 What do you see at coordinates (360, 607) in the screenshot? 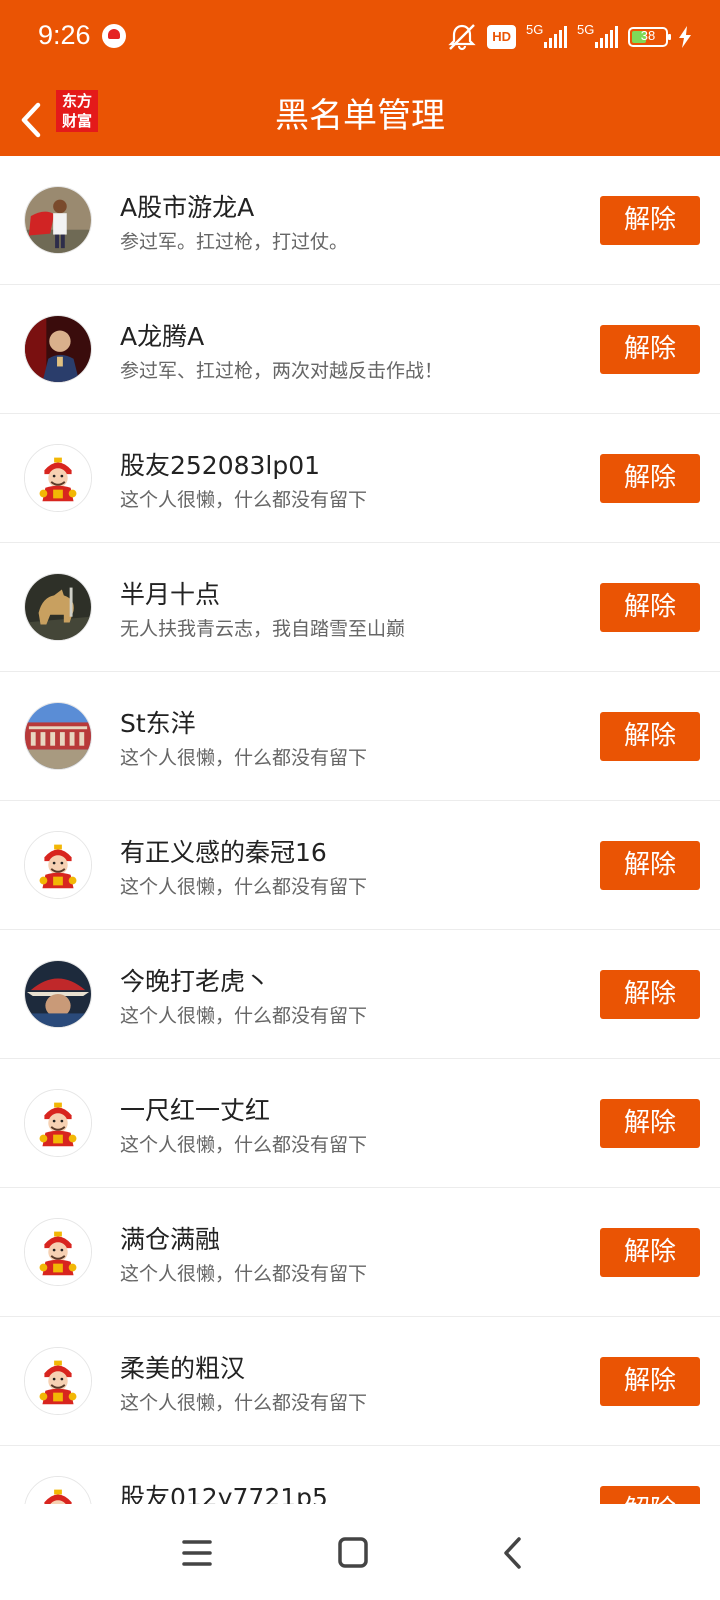
I see `blacklist-row: 半月十点无人扶我青云志，我自踏雪至山巅 解除` at bounding box center [360, 607].